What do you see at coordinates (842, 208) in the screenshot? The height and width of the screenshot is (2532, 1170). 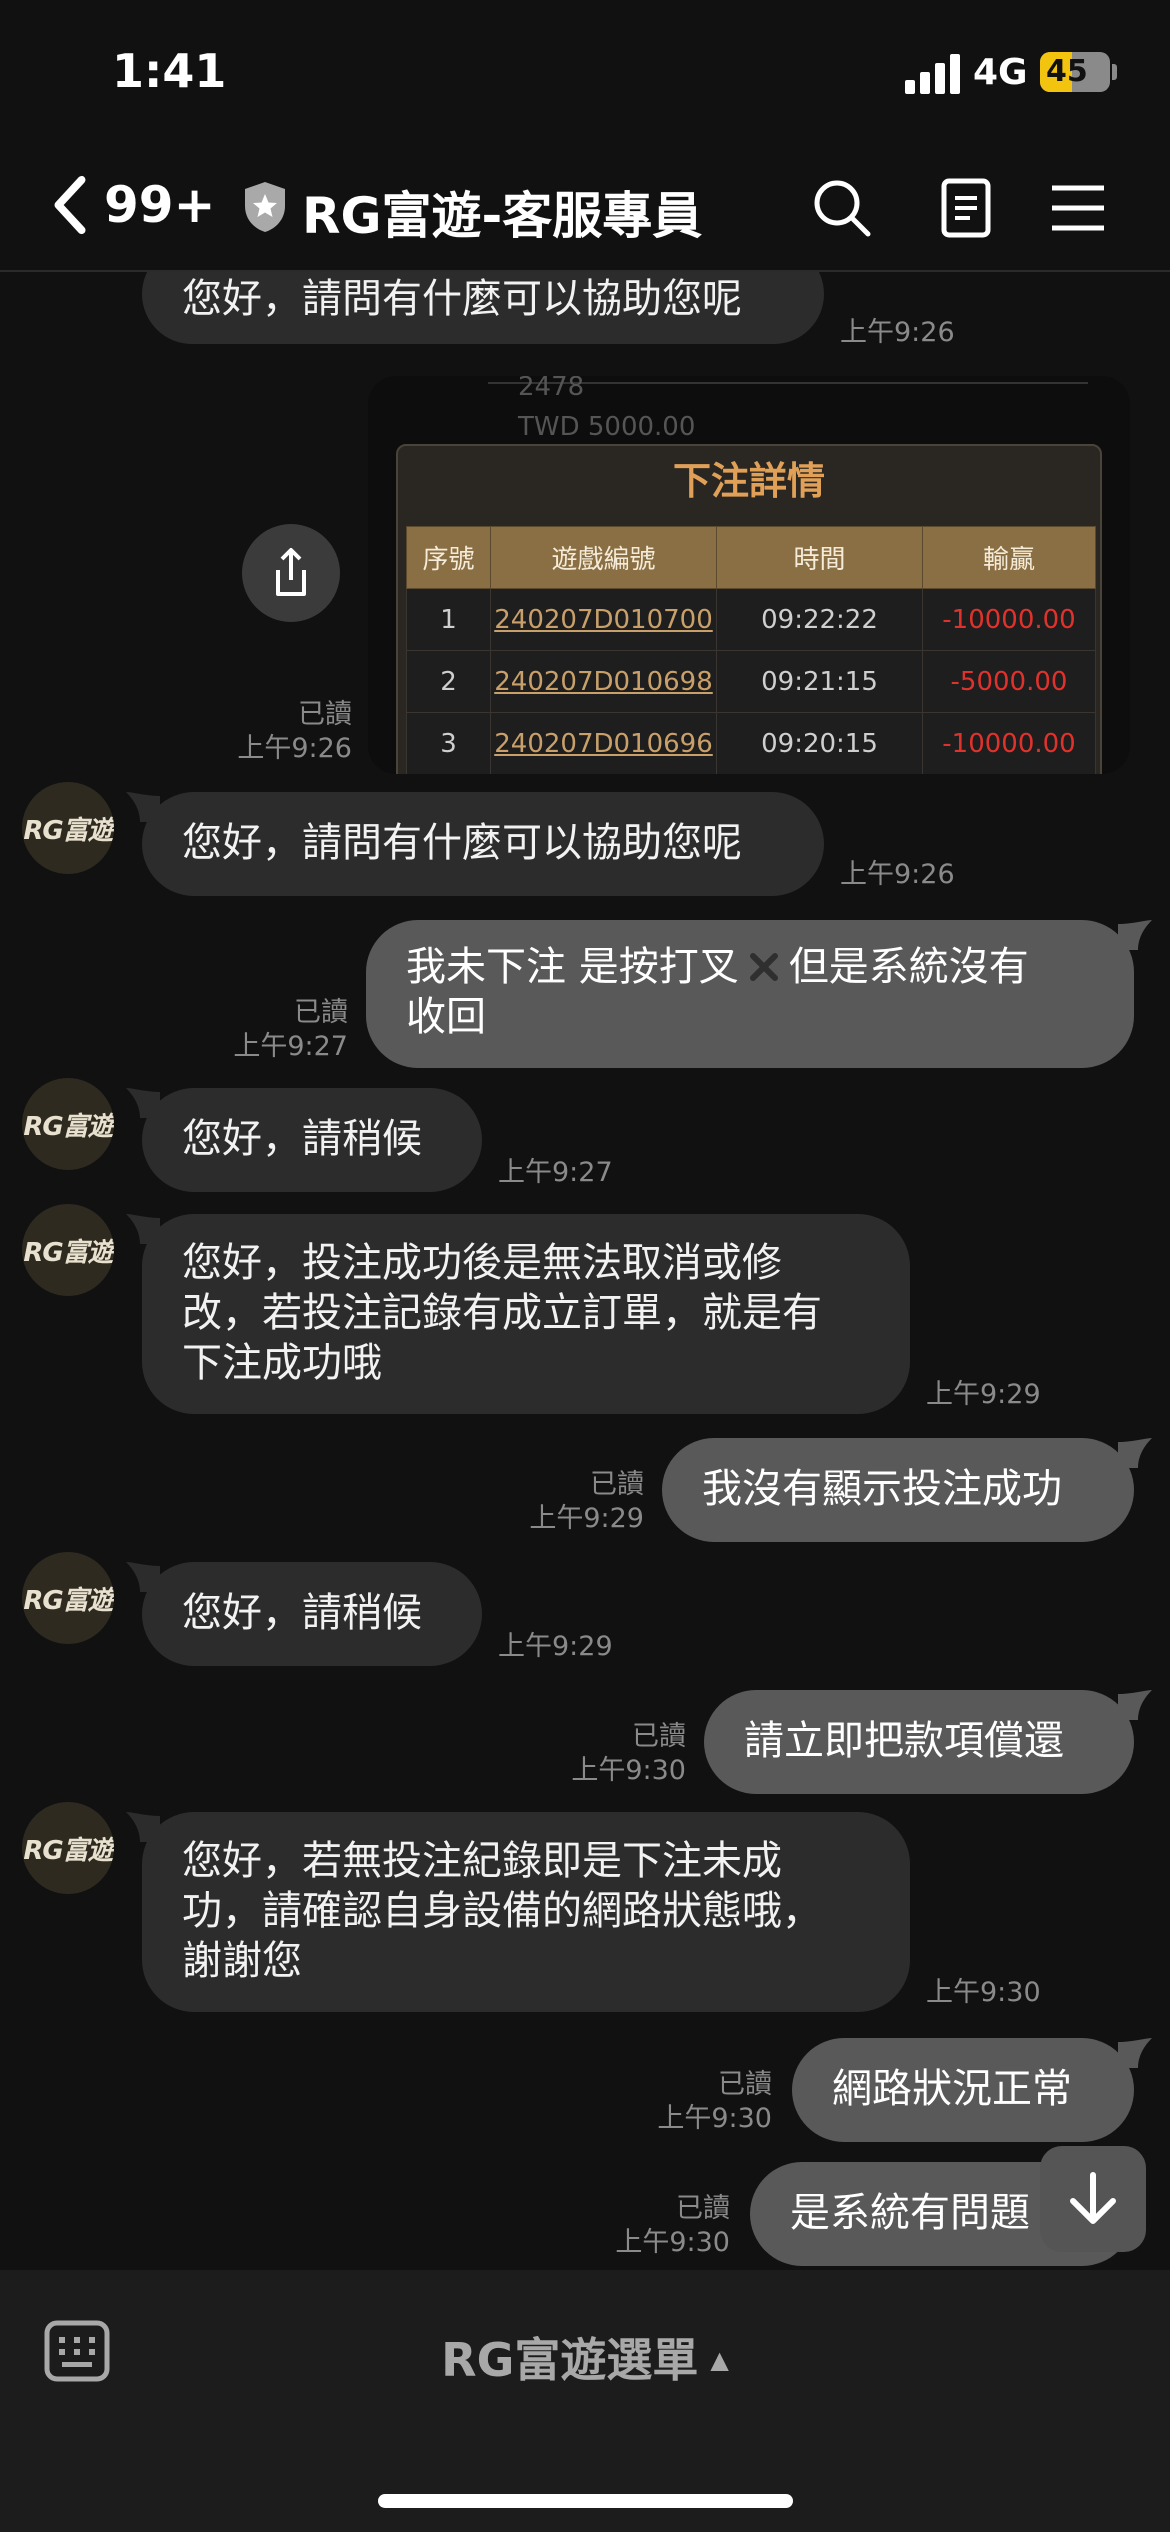 I see `search-icon` at bounding box center [842, 208].